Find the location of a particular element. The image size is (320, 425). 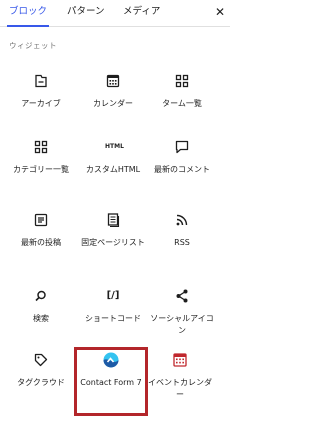

tab-patterns: パターン is located at coordinates (86, 13).